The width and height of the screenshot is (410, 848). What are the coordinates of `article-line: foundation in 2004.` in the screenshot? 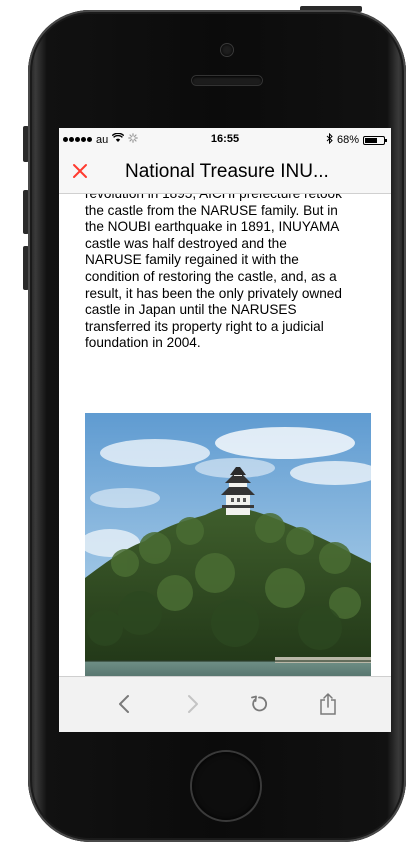 It's located at (143, 343).